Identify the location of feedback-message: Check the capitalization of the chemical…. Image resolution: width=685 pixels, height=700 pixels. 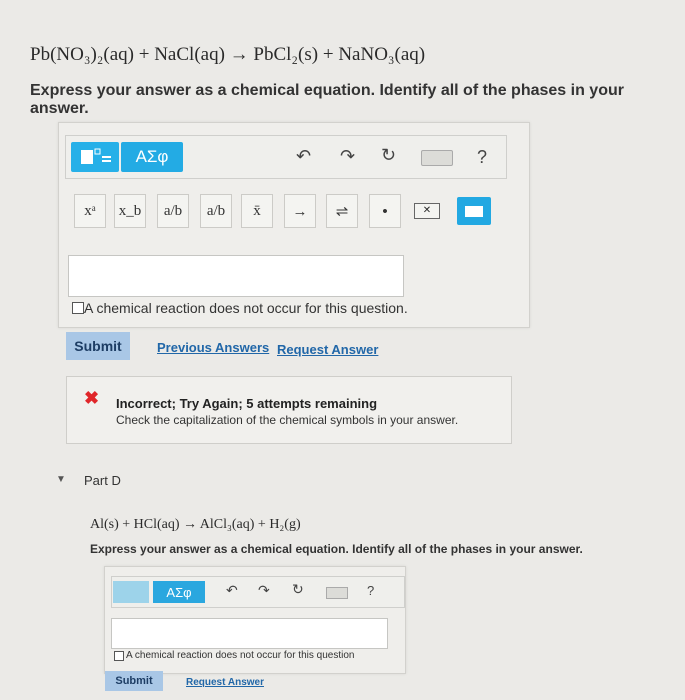
(287, 420).